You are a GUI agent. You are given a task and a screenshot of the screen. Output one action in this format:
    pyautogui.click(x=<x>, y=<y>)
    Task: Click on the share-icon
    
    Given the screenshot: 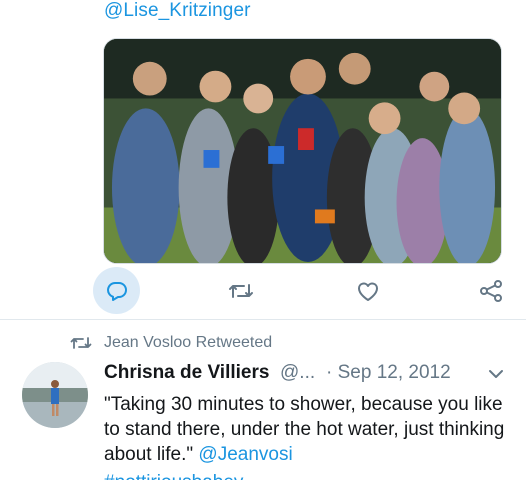 What is the action you would take?
    pyautogui.click(x=491, y=291)
    